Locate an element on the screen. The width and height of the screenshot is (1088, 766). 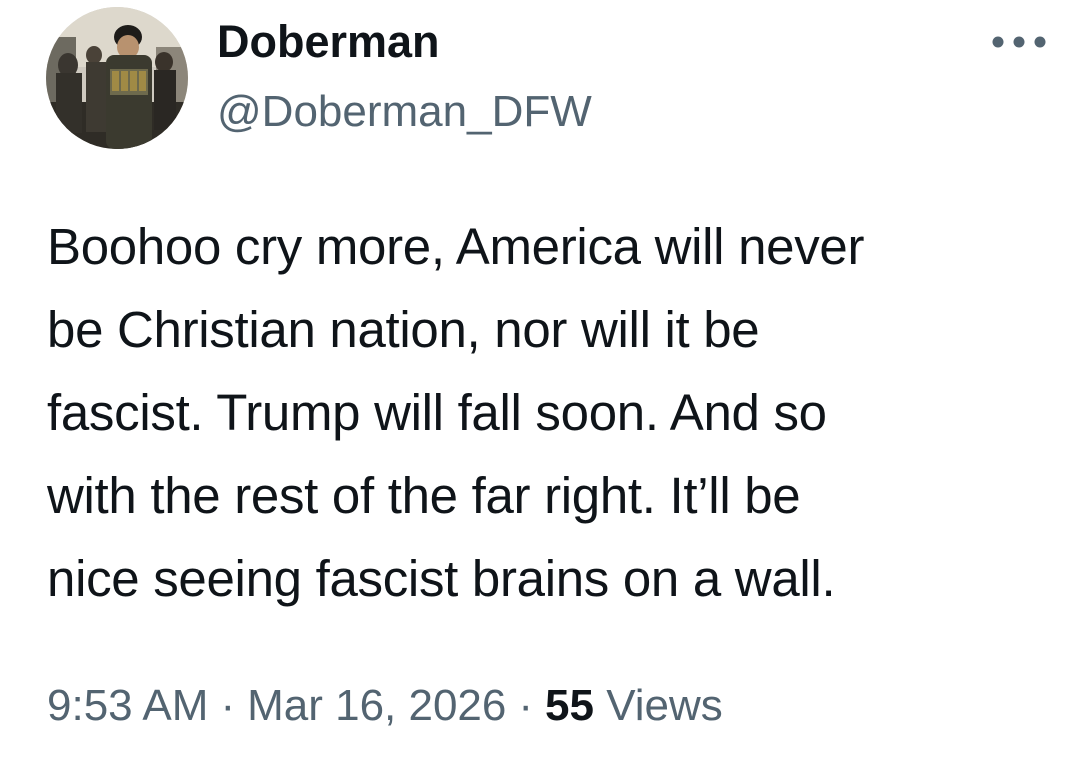
more-horizontal-icon is located at coordinates (1019, 42).